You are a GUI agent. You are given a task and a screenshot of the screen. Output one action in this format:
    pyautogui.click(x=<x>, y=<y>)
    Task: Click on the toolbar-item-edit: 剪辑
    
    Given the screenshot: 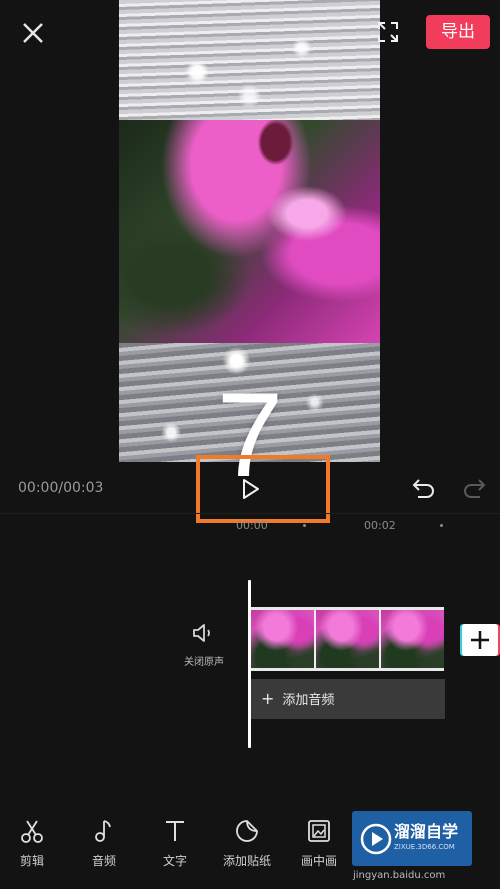 What is the action you would take?
    pyautogui.click(x=32, y=843)
    